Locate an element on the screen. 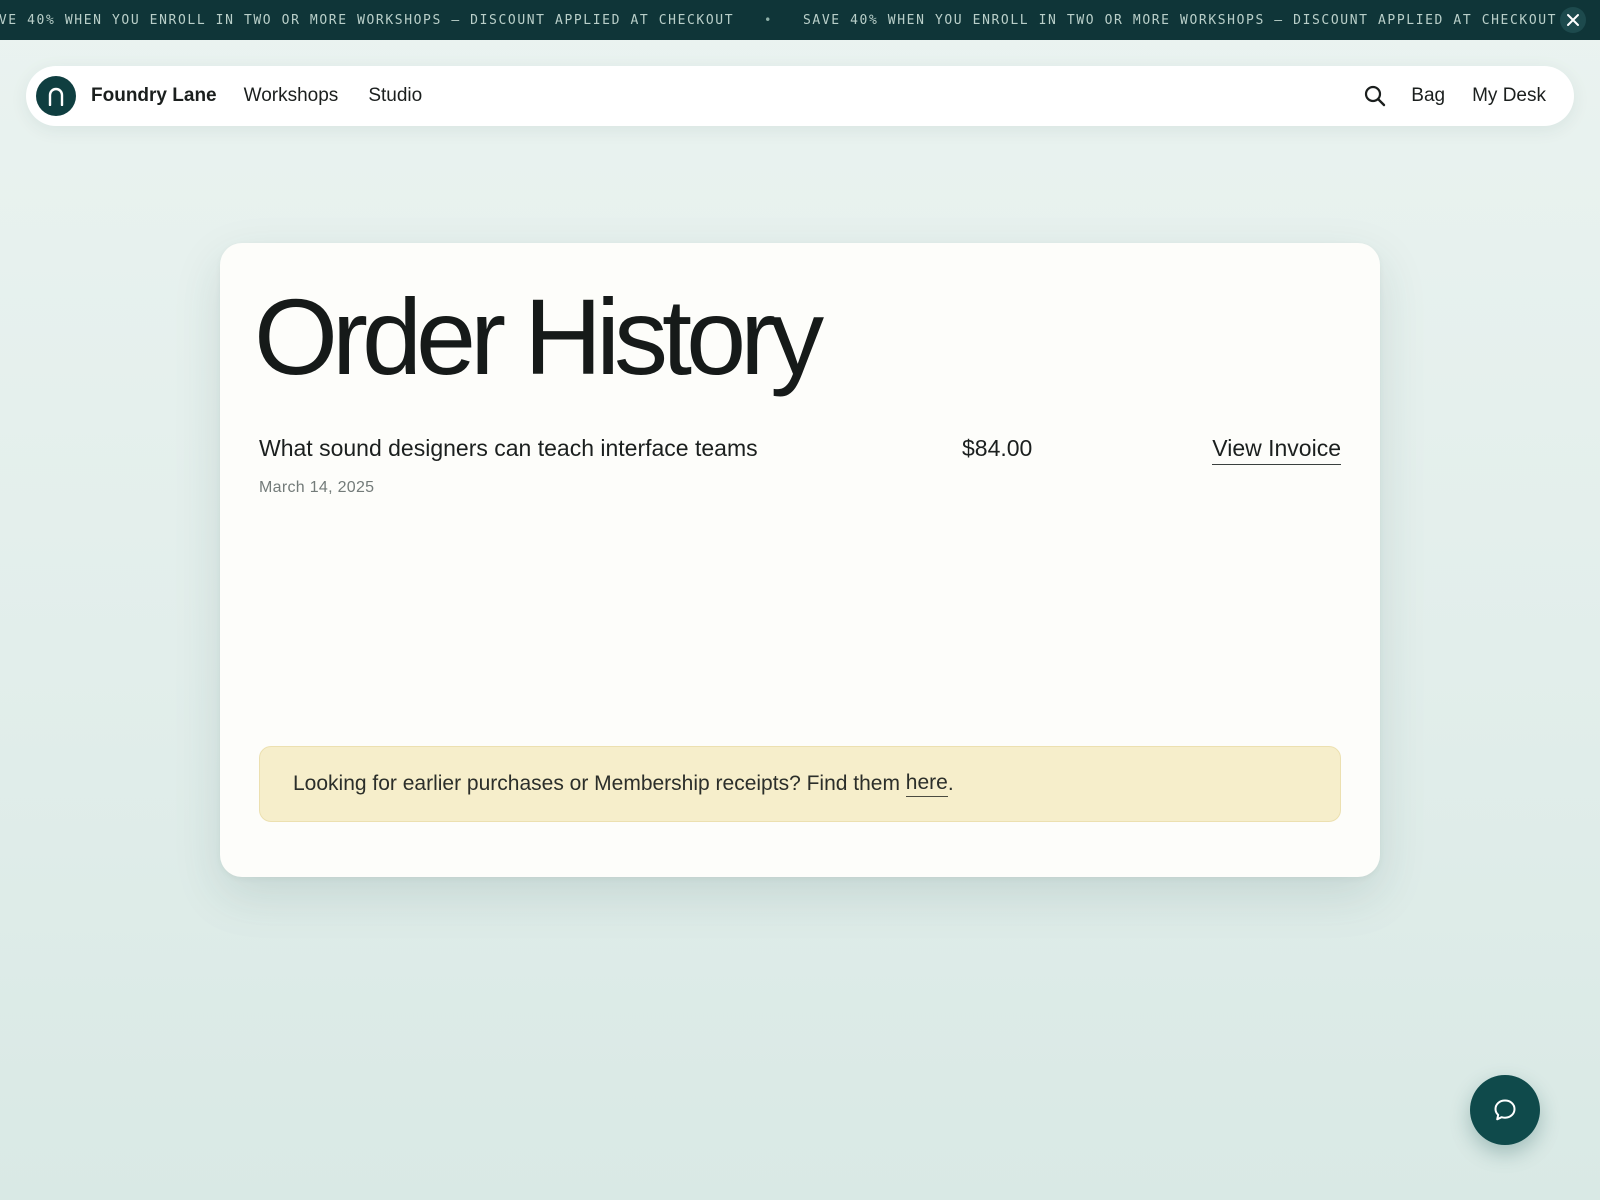 The width and height of the screenshot is (1600, 1200). search-button is located at coordinates (1375, 96).